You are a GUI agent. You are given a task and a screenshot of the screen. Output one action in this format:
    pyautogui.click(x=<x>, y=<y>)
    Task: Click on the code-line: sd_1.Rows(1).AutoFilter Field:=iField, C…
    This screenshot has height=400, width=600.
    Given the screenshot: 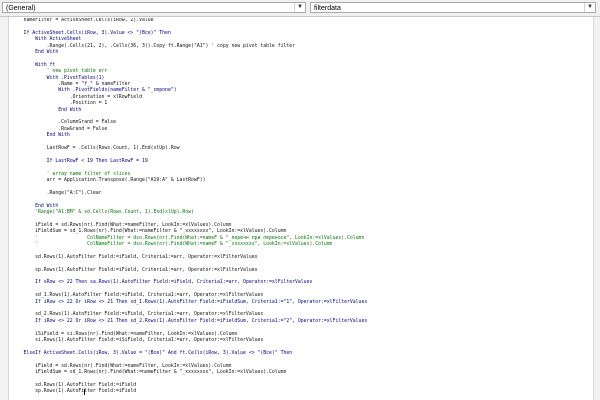 What is the action you would take?
    pyautogui.click(x=137, y=296)
    